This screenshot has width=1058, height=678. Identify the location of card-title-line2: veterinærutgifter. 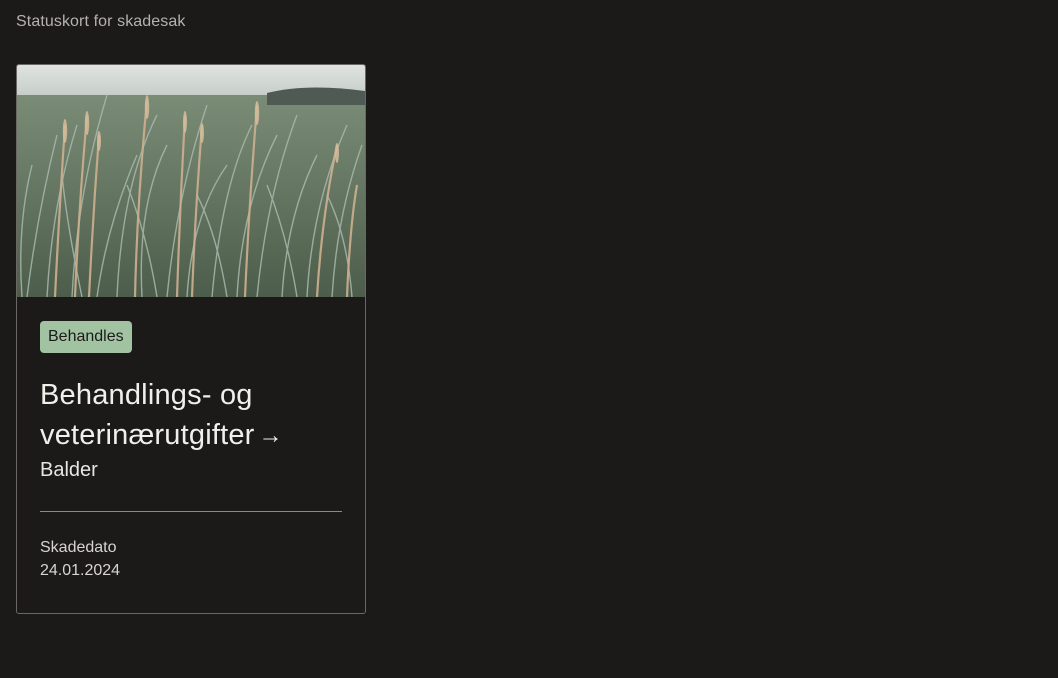
(147, 435).